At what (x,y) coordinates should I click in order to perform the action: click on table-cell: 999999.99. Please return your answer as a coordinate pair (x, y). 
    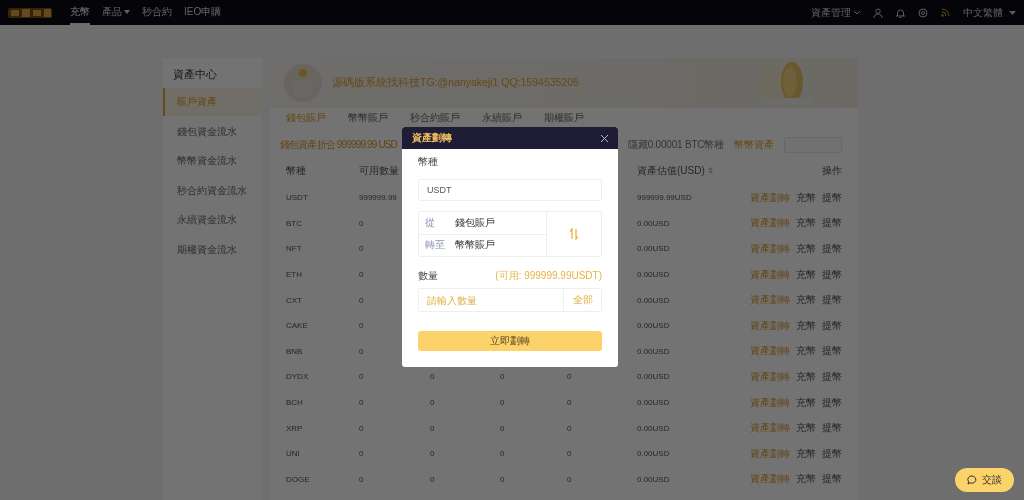
    Looking at the image, I should click on (378, 198).